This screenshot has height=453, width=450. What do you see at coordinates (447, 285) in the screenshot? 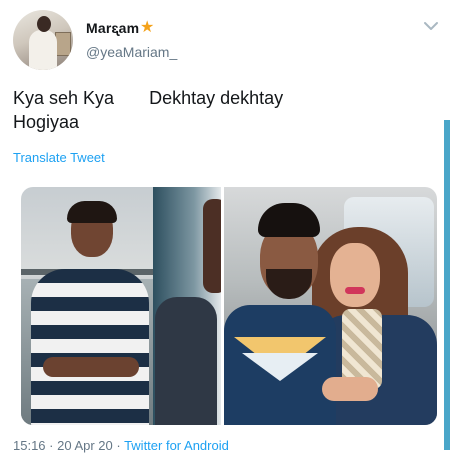
I see `side-scroll-strip` at bounding box center [447, 285].